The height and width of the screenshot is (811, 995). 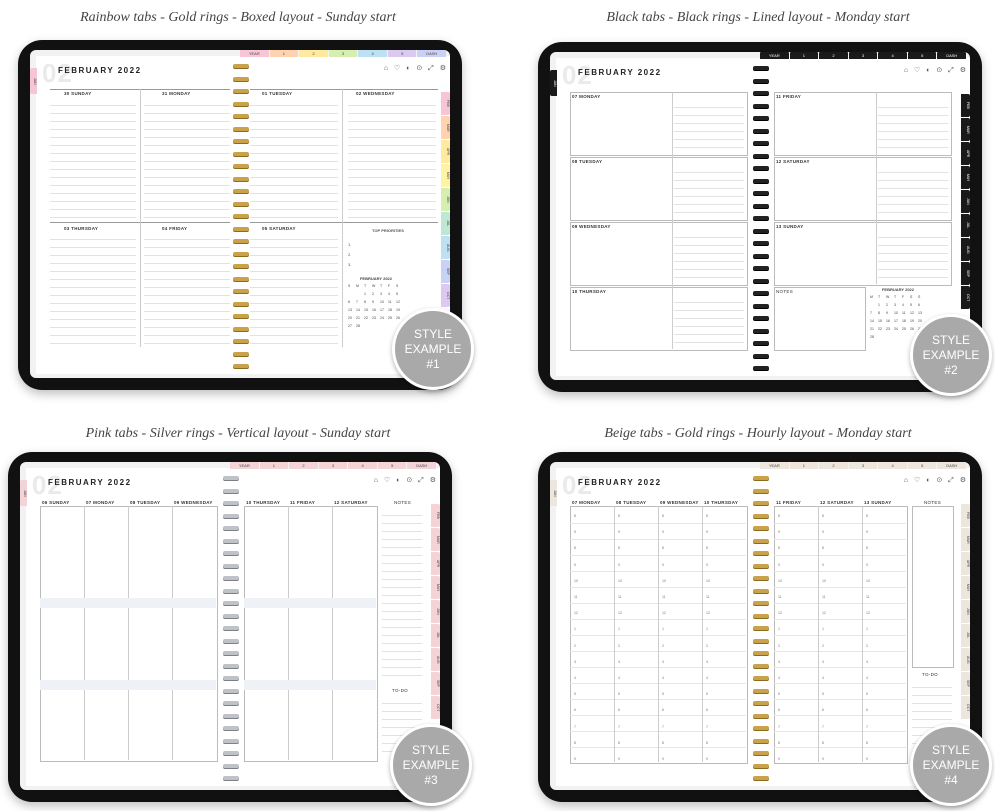 I want to click on mini-calendar-day: 3, so click(x=898, y=305).